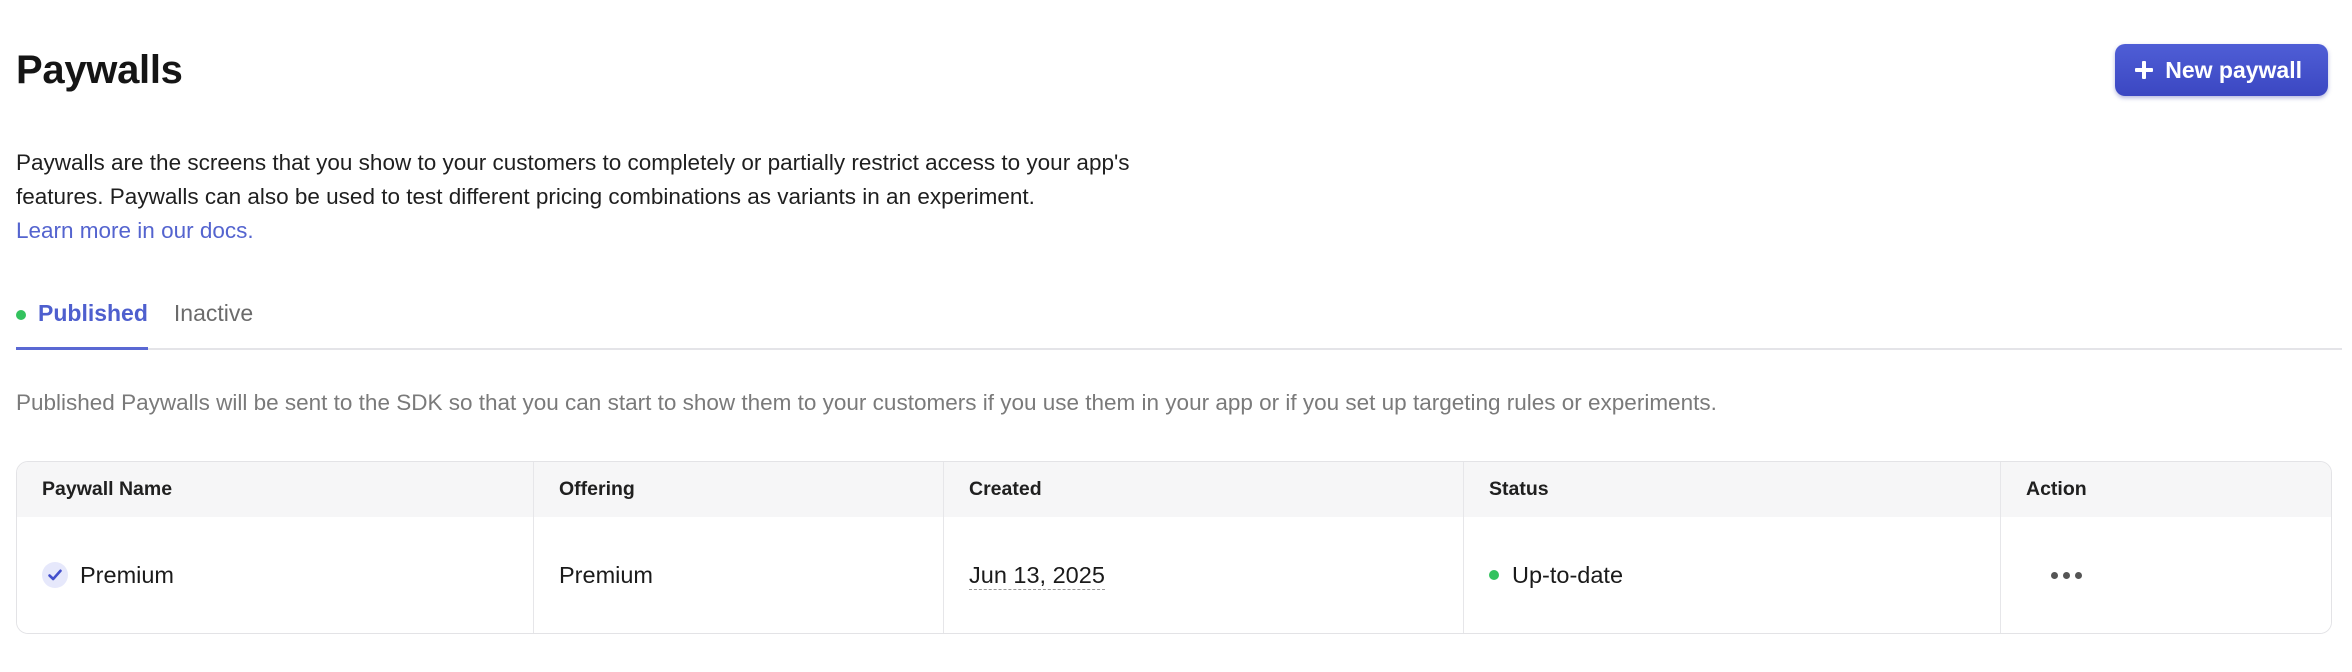  Describe the element at coordinates (99, 69) in the screenshot. I see `page-title: Paywalls` at that location.